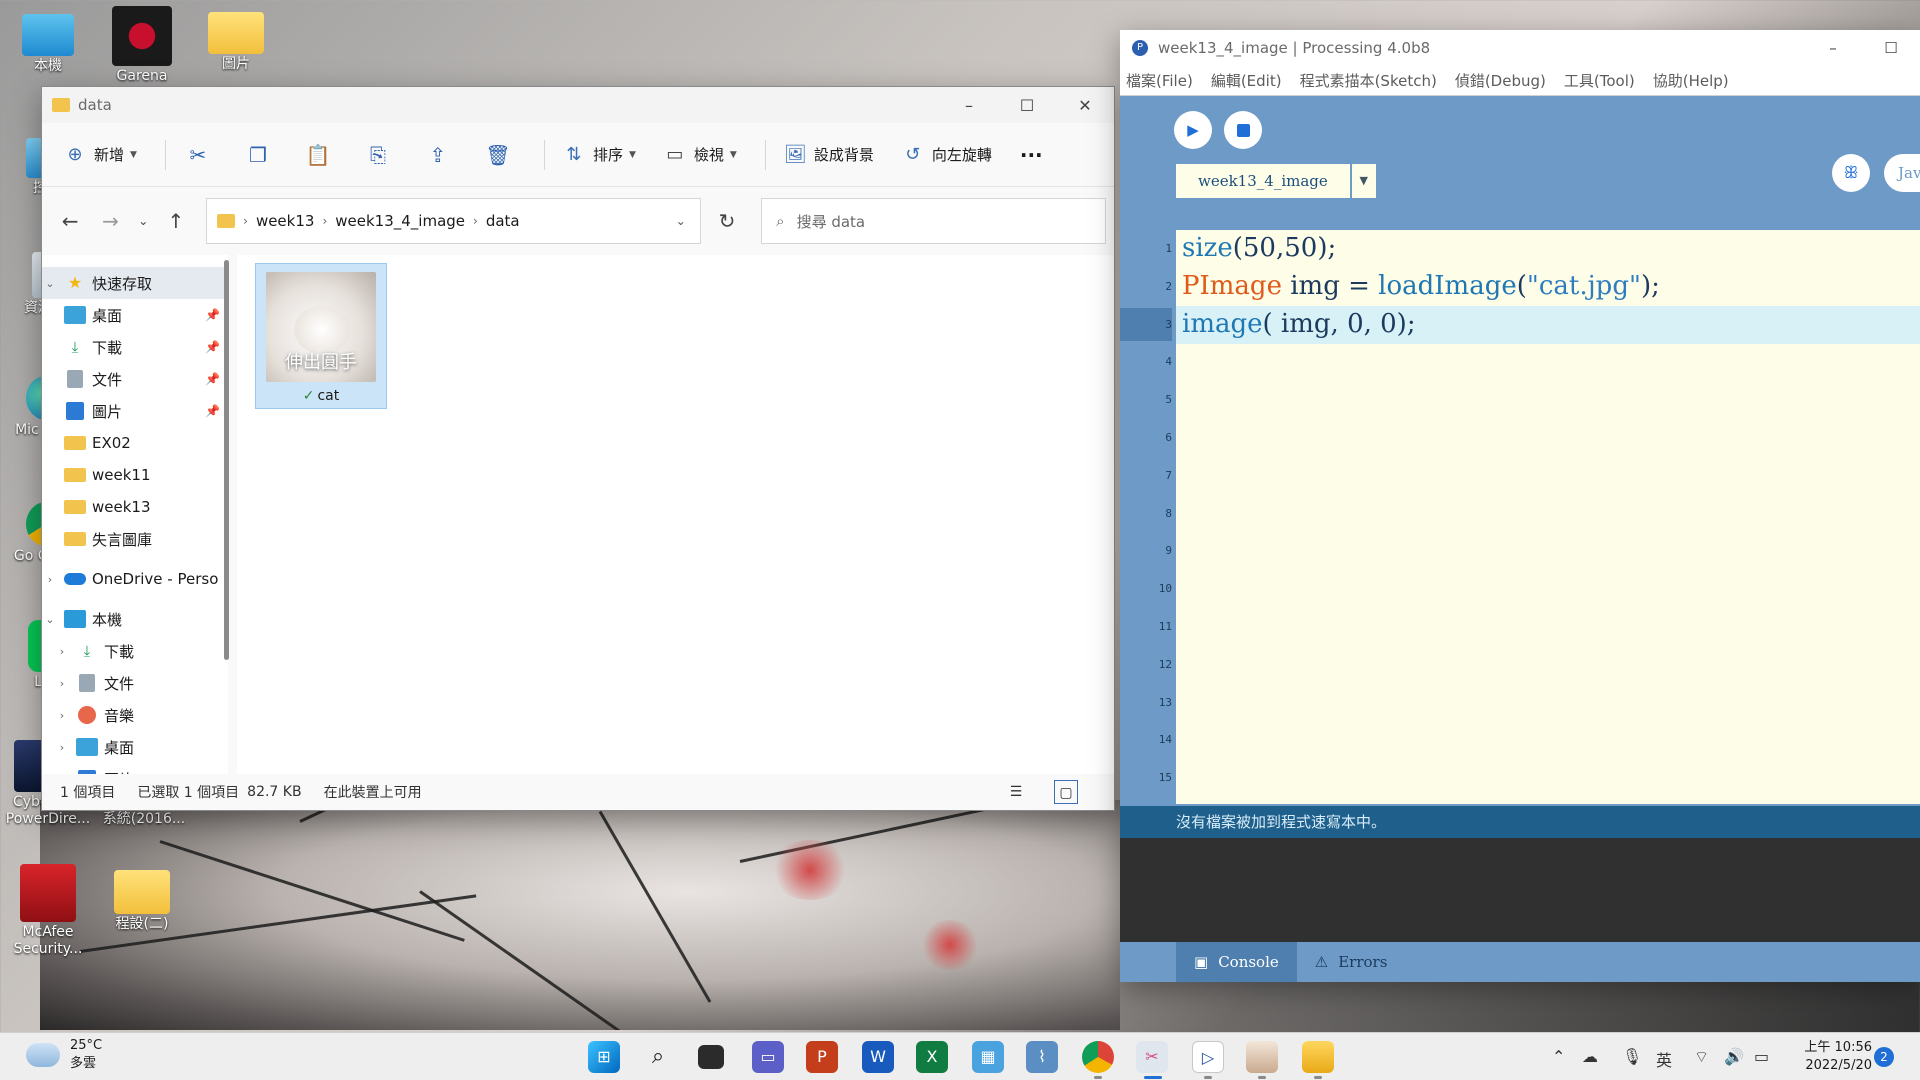  What do you see at coordinates (1351, 962) in the screenshot?
I see `errors-tab: ⚠ Errors` at bounding box center [1351, 962].